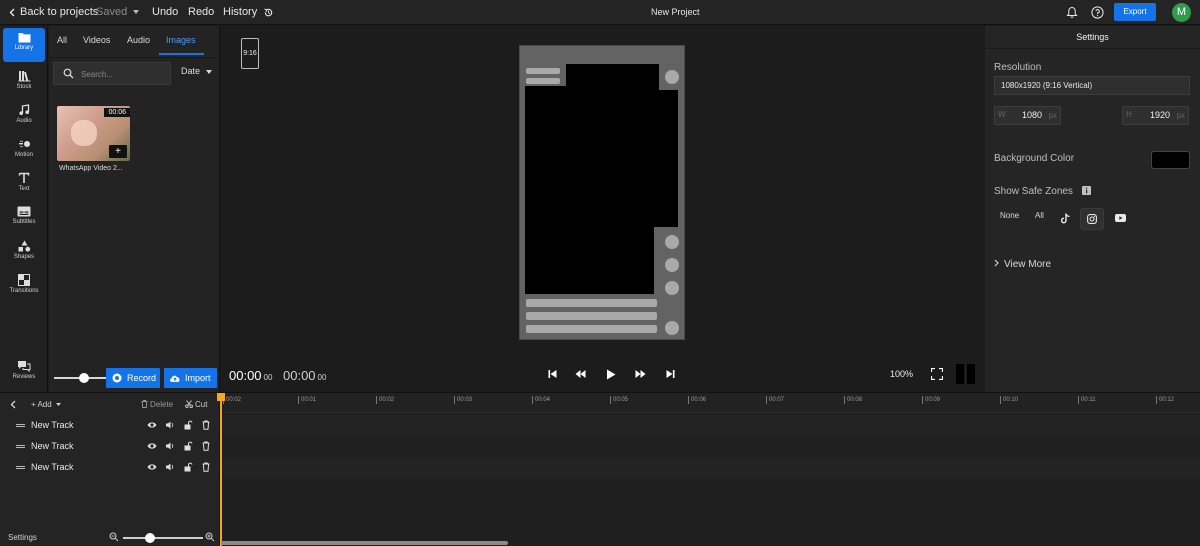  I want to click on playhead-handle, so click(221, 397).